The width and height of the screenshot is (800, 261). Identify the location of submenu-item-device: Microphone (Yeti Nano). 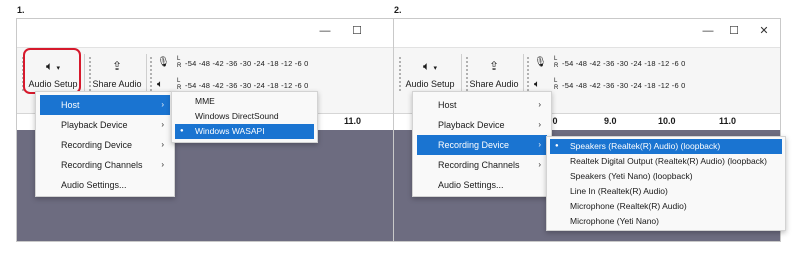
(666, 221).